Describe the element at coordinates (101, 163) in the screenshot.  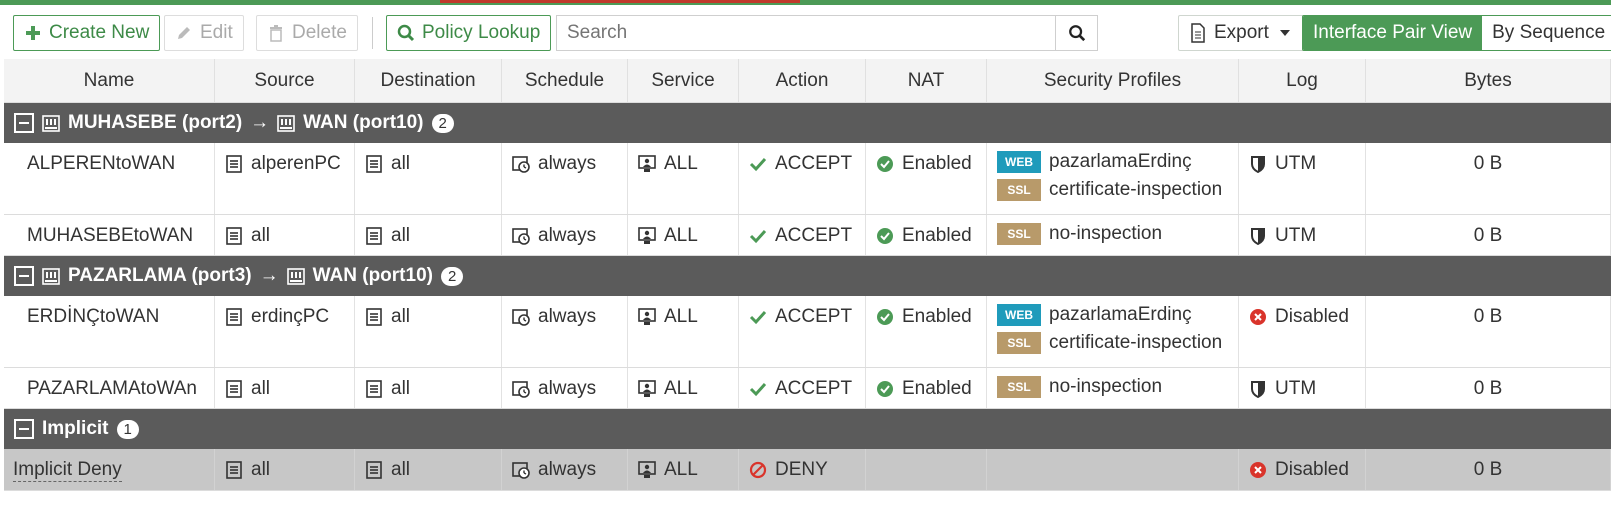
I see `policy-name: ALPERENtoWAN` at that location.